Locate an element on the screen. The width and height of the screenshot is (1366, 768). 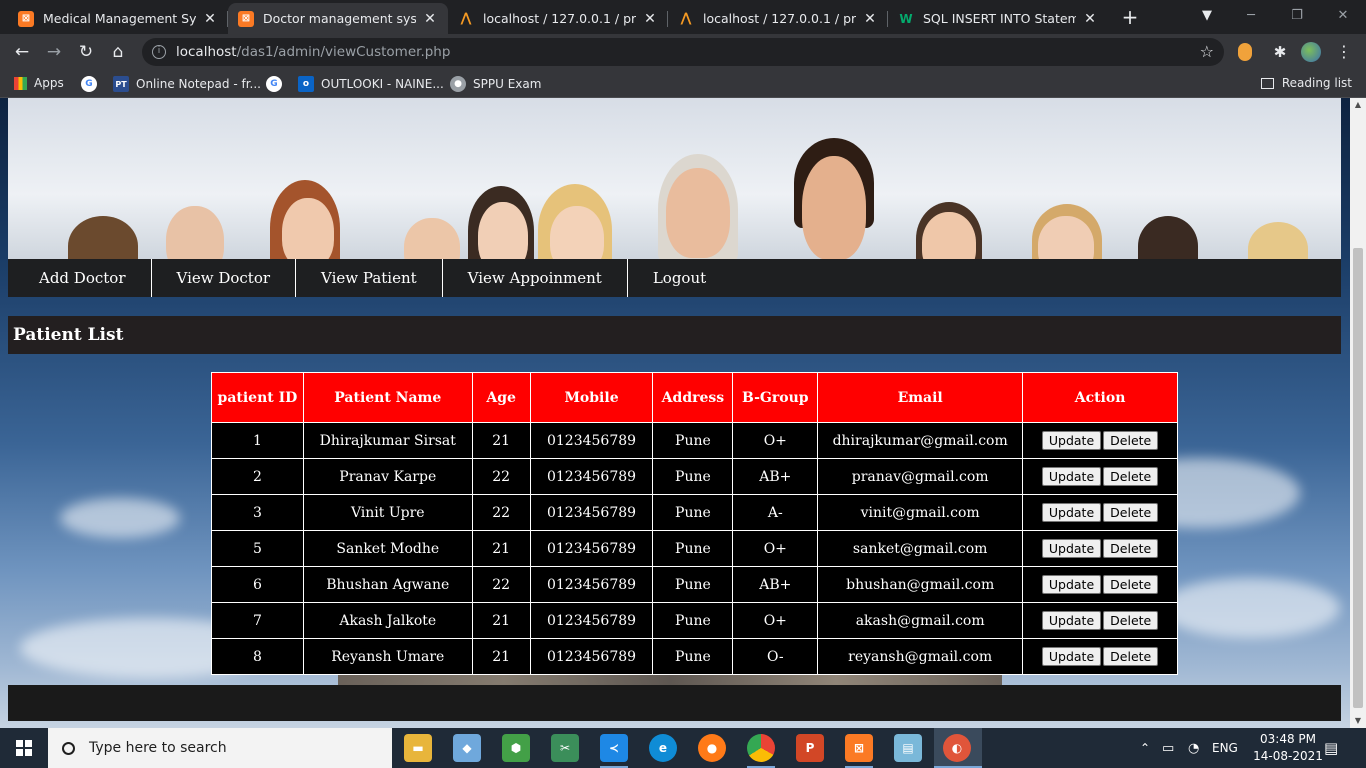
notification-icon: ▤ is located at coordinates (1331, 748).